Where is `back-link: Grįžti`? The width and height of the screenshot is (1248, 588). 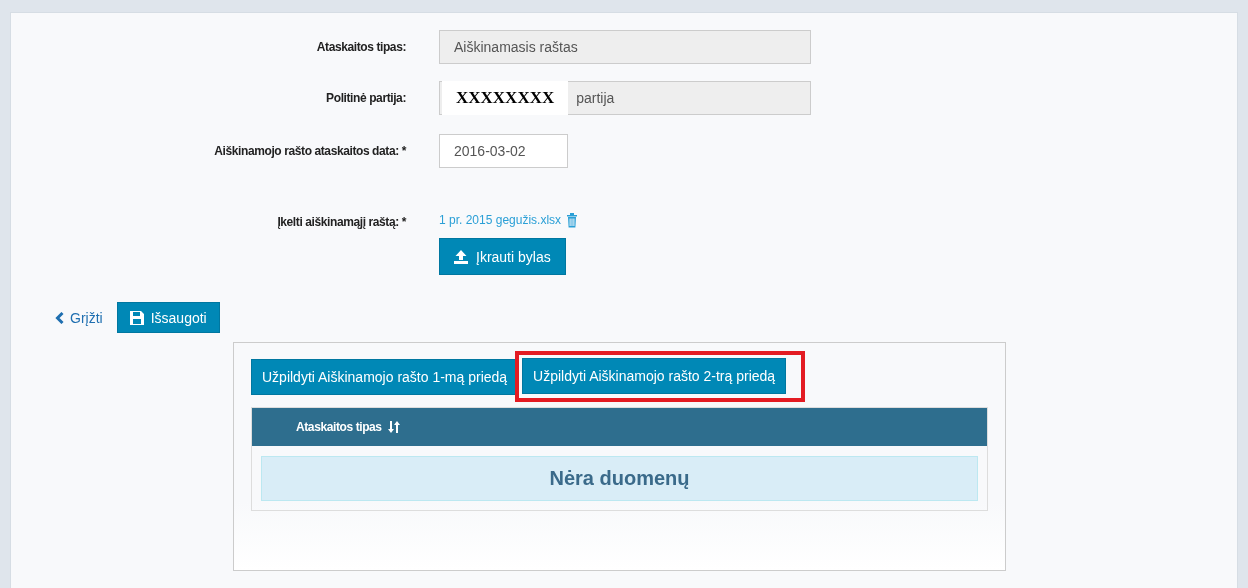 back-link: Grįžti is located at coordinates (79, 317).